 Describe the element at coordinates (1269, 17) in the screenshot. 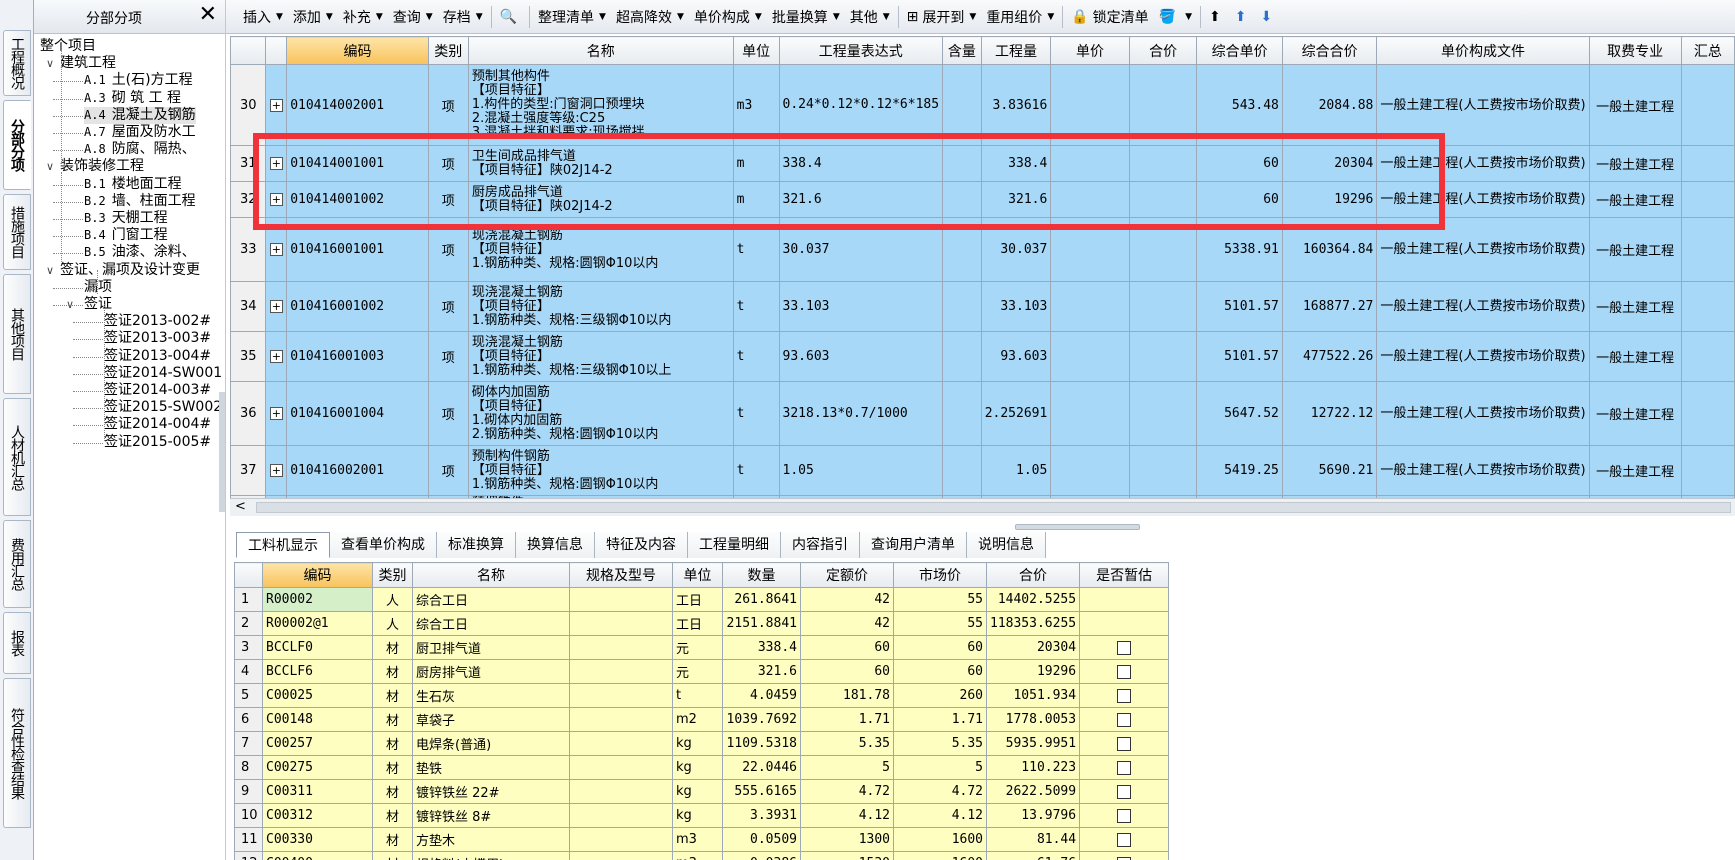

I see `move-down-button: ⬇` at that location.